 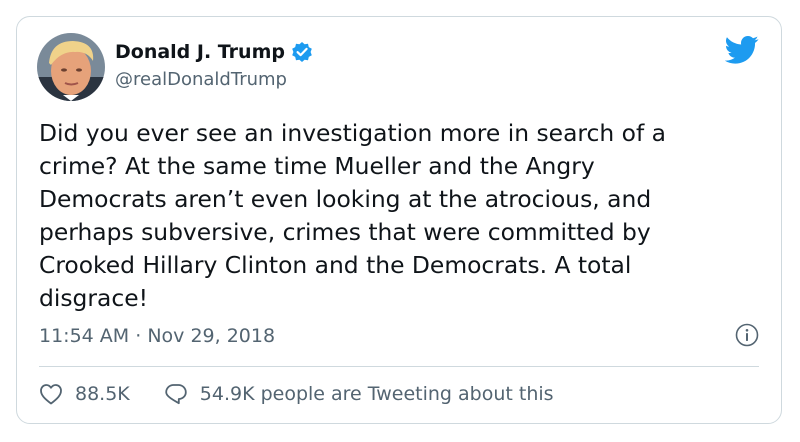 I want to click on tweet-timestamp: 11:54 AM · Nov 29, 2018, so click(x=157, y=336).